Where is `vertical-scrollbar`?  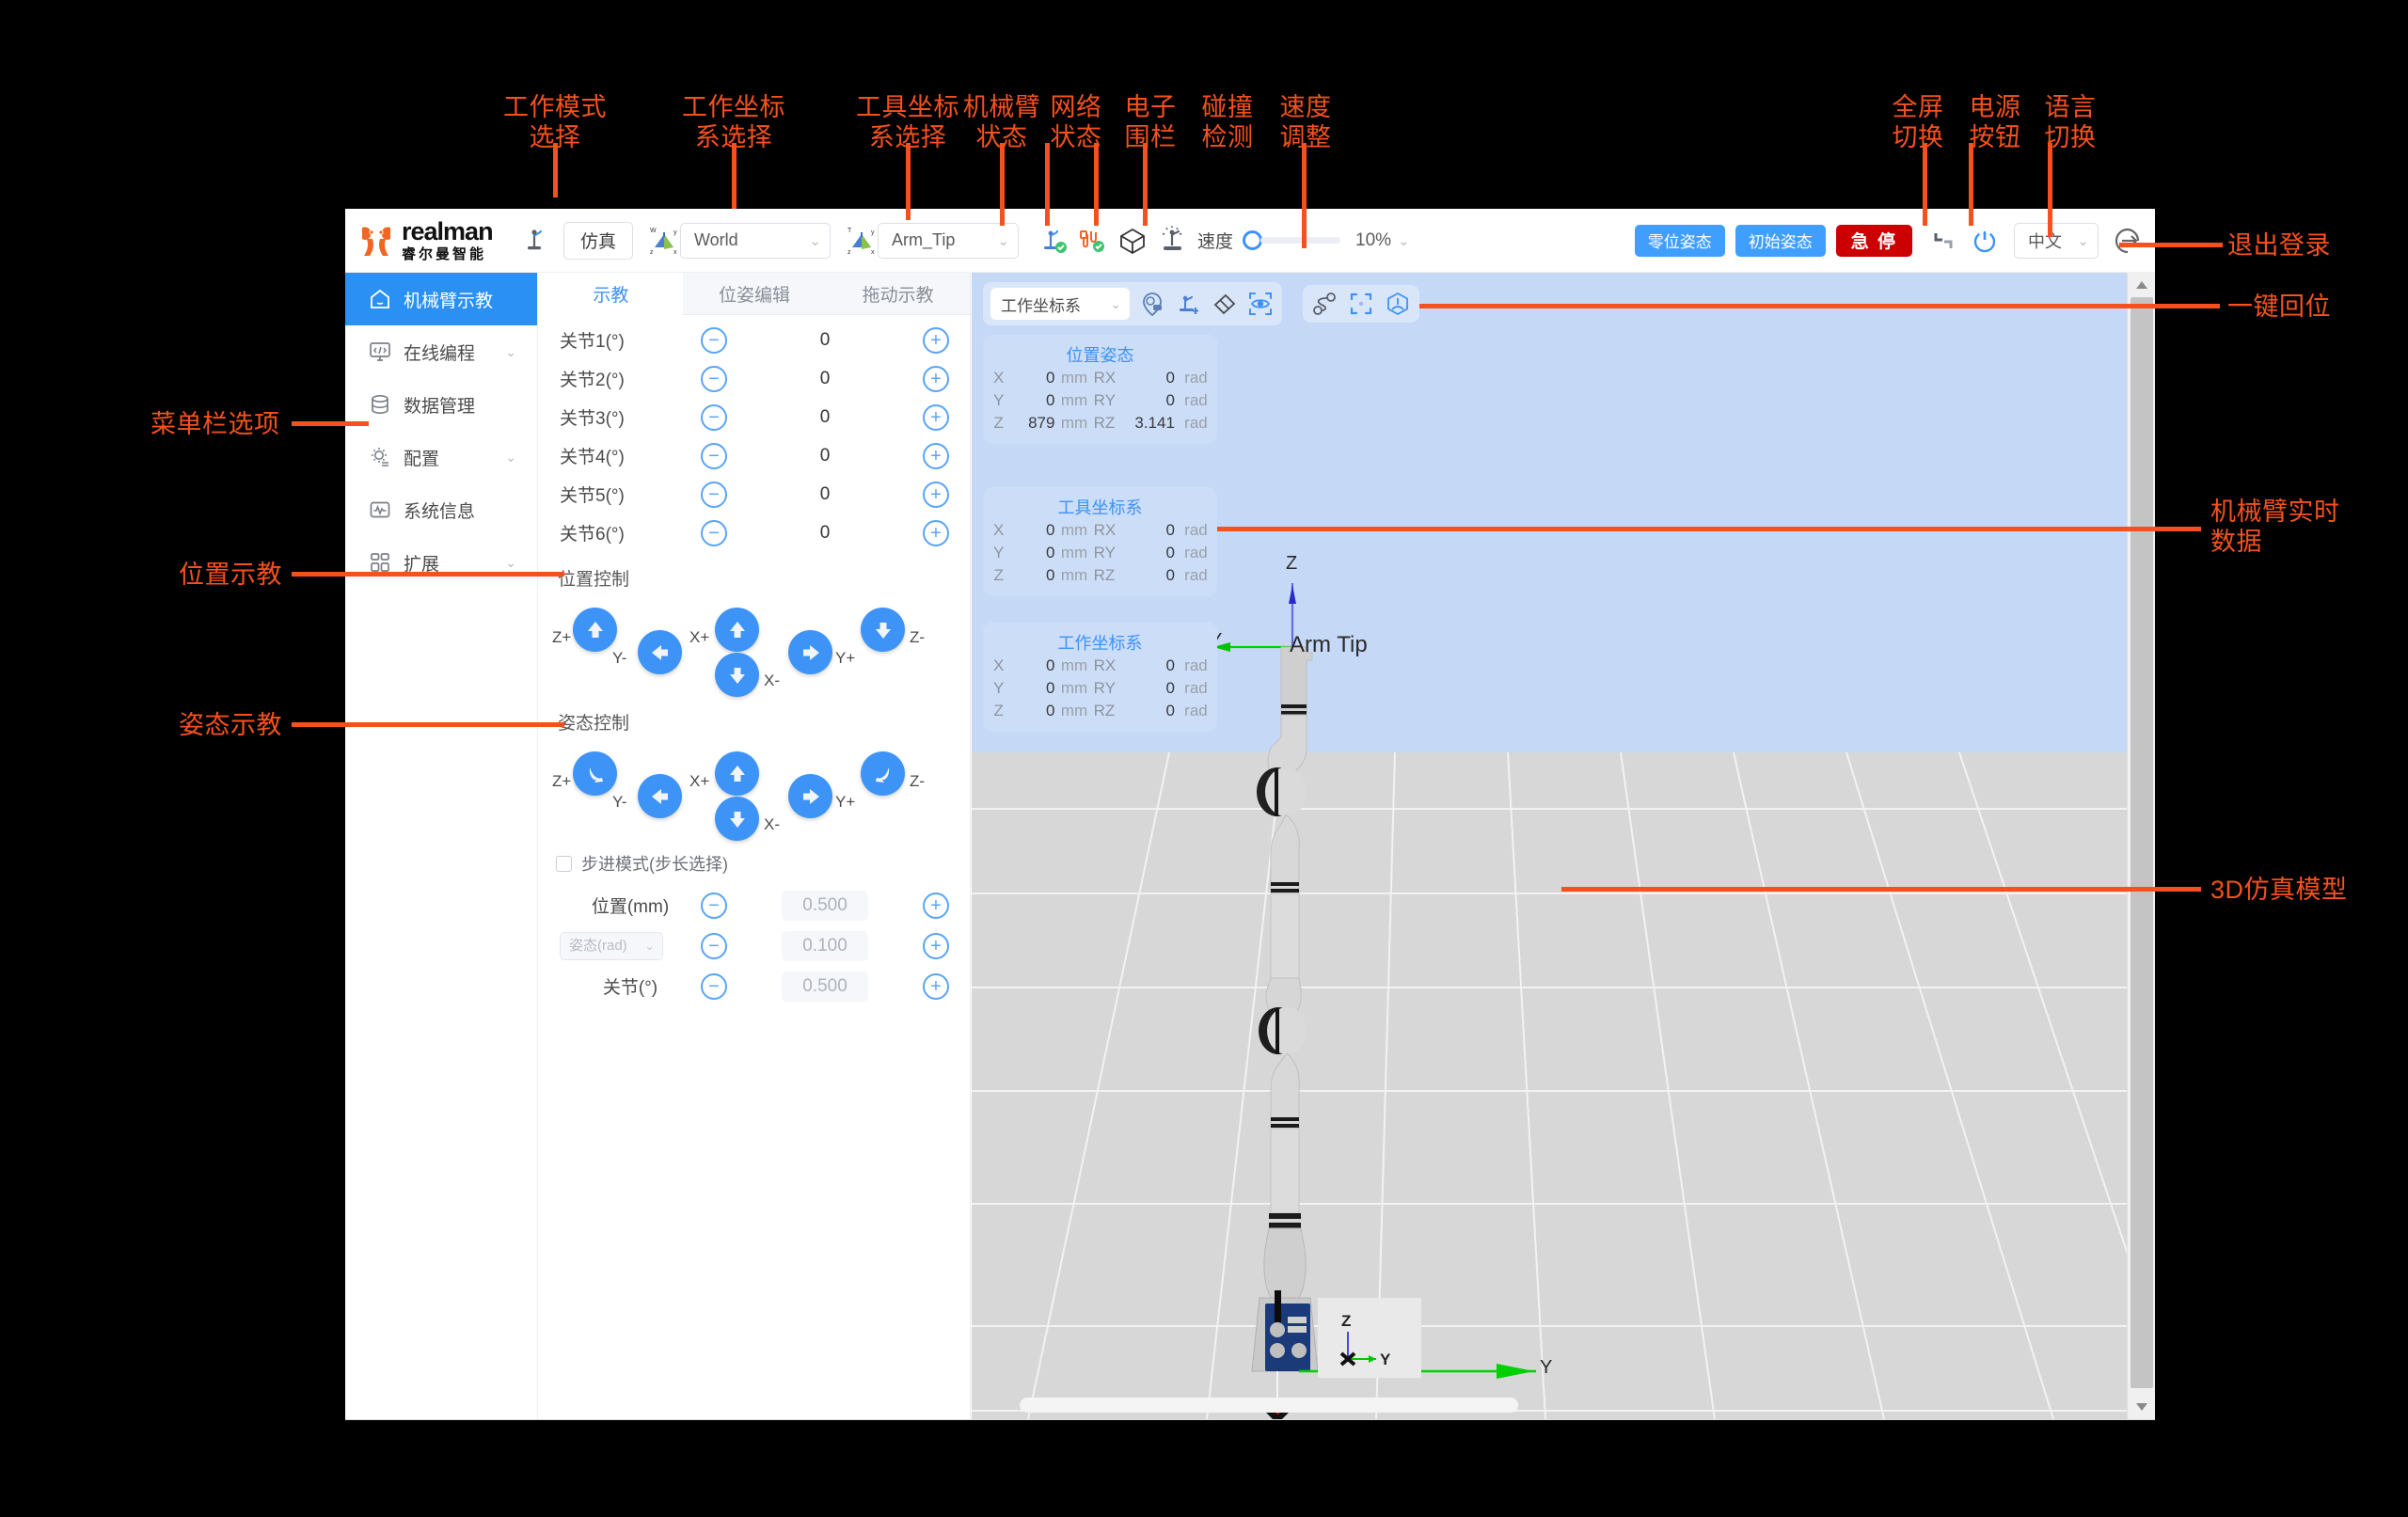
vertical-scrollbar is located at coordinates (2141, 846).